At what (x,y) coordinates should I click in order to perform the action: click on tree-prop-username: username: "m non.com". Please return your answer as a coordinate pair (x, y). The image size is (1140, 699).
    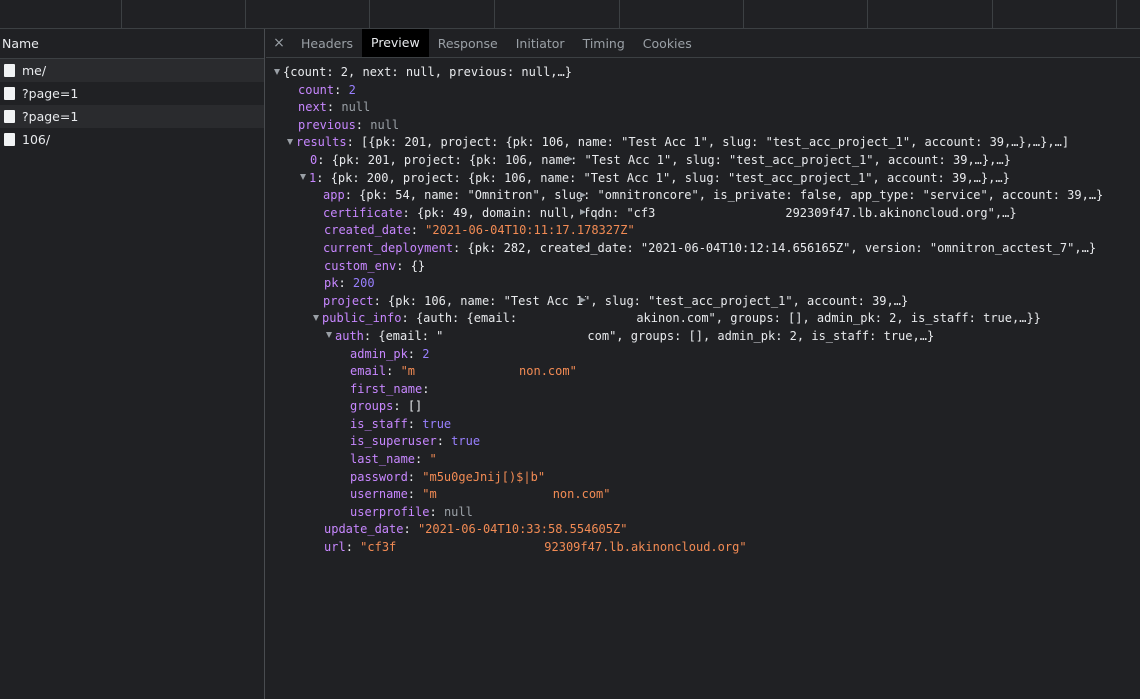
    Looking at the image, I should click on (480, 494).